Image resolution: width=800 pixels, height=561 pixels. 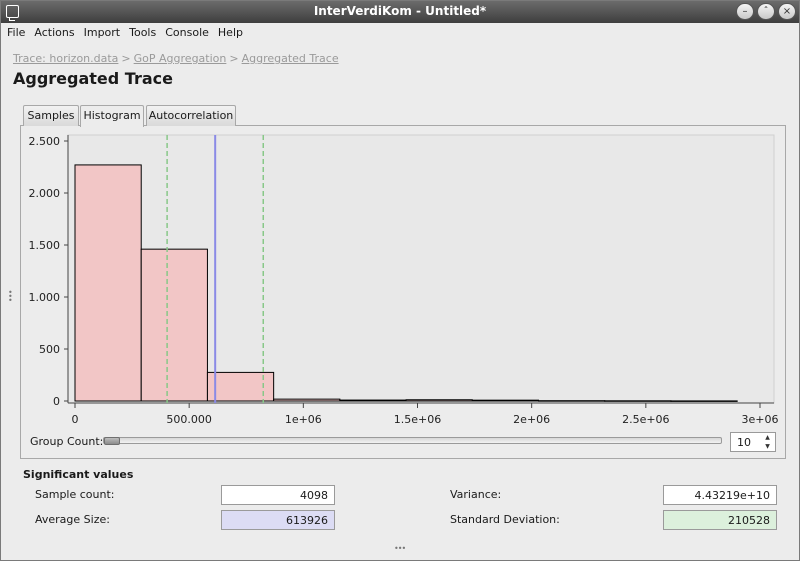 I want to click on menu-file: File, so click(x=14, y=31).